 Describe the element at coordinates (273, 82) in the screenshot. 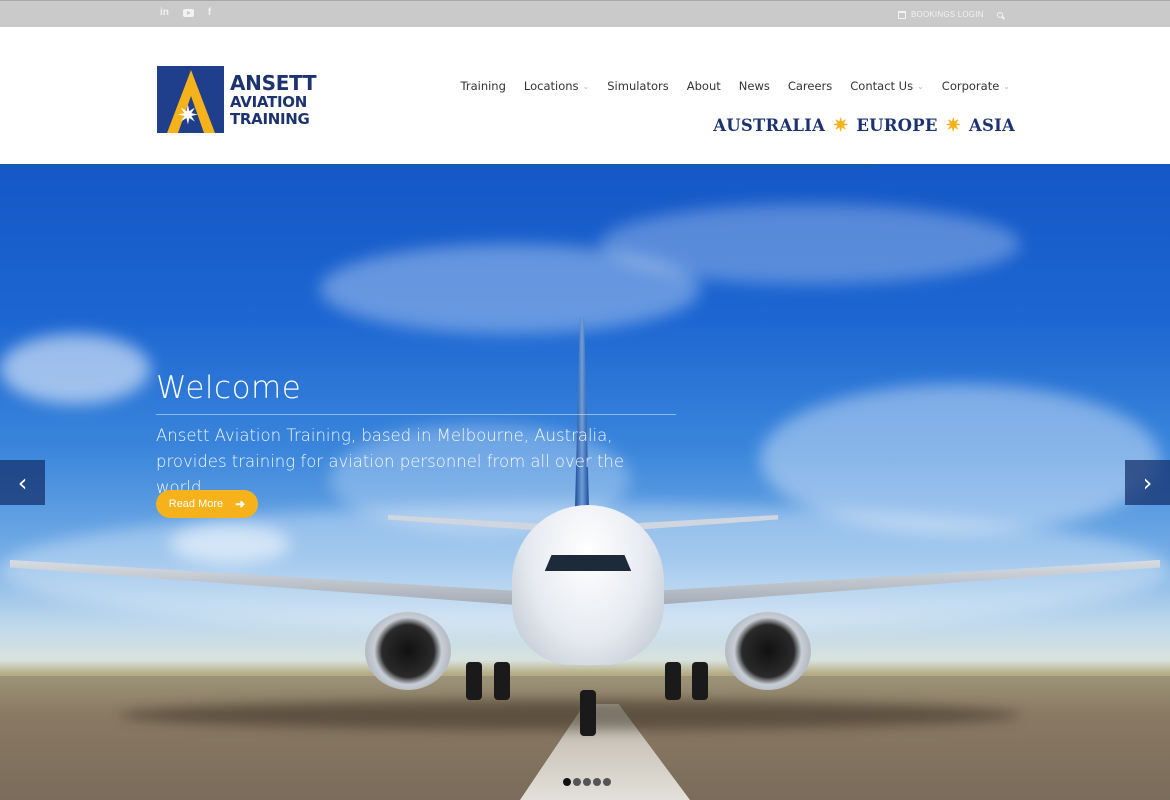

I see `logo-line-1: ANSETT` at that location.